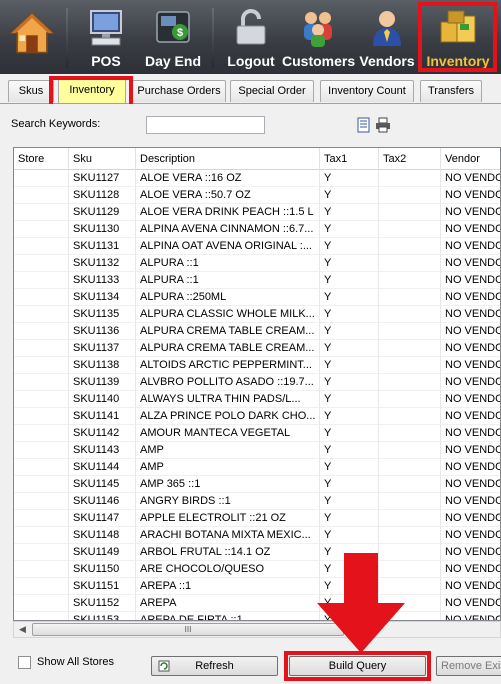  Describe the element at coordinates (257, 467) in the screenshot. I see `table-row: SKU1144 AMP Y NO VENDO` at that location.